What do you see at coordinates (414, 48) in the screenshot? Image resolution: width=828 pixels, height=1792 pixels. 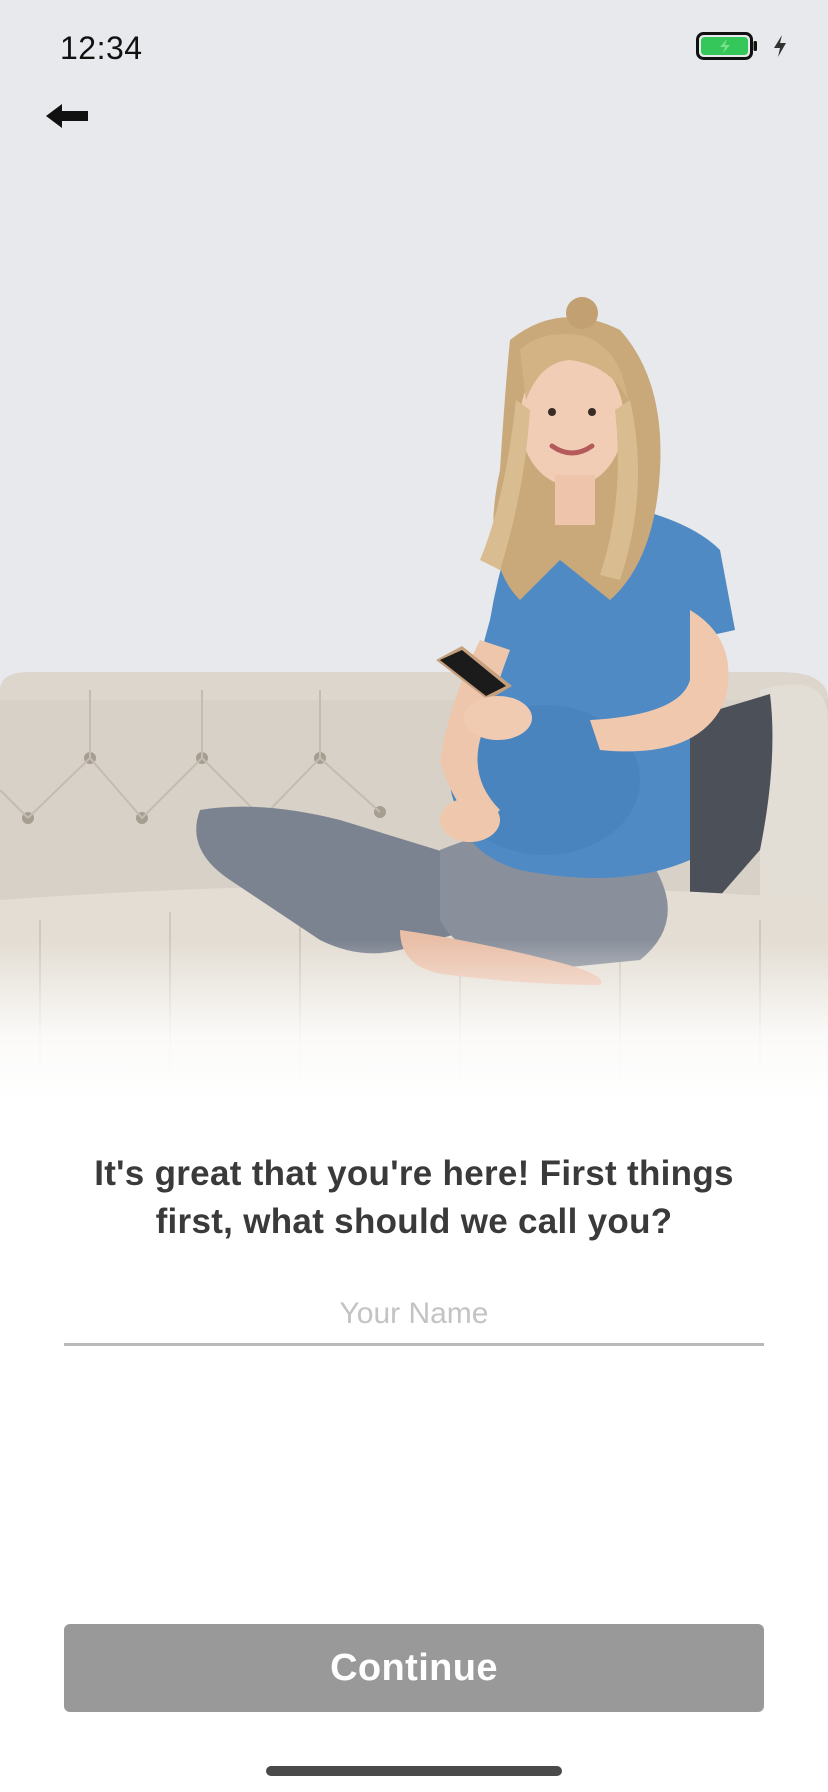 I see `status-bar: 12:34` at bounding box center [414, 48].